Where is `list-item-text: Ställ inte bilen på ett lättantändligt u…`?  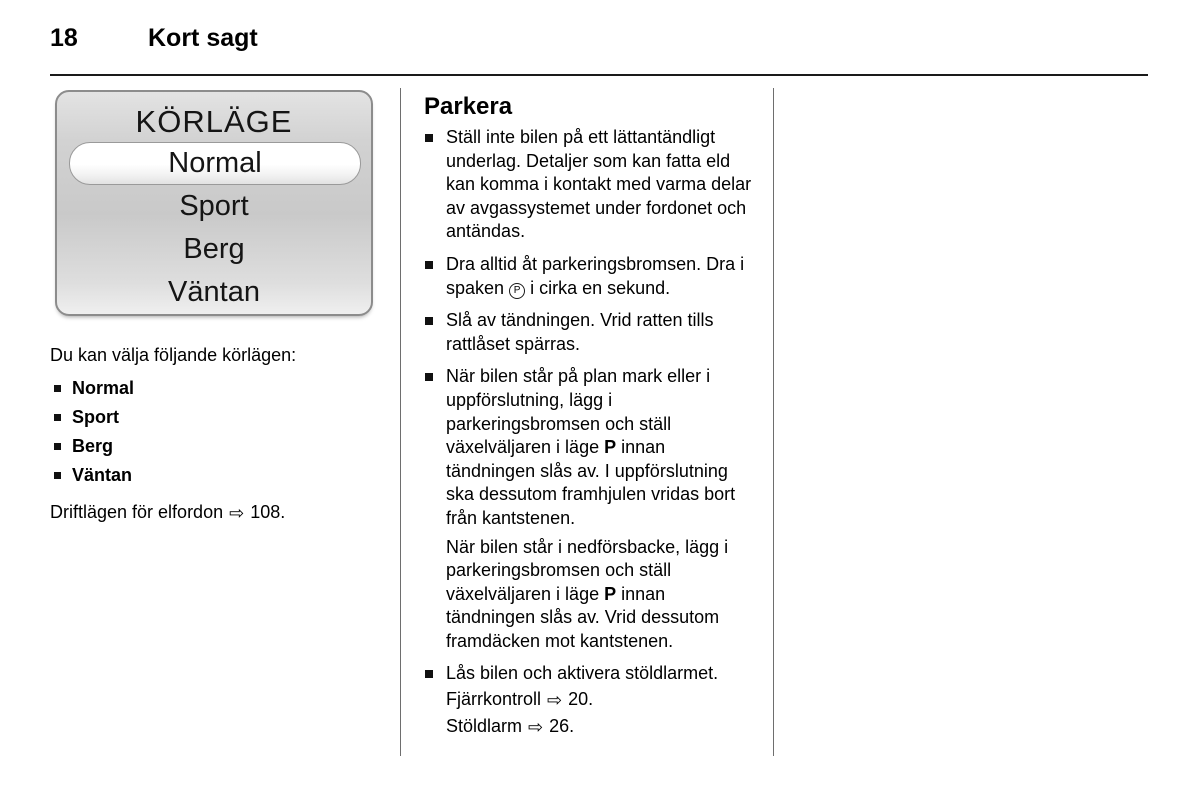 list-item-text: Ställ inte bilen på ett lättantändligt u… is located at coordinates (599, 184).